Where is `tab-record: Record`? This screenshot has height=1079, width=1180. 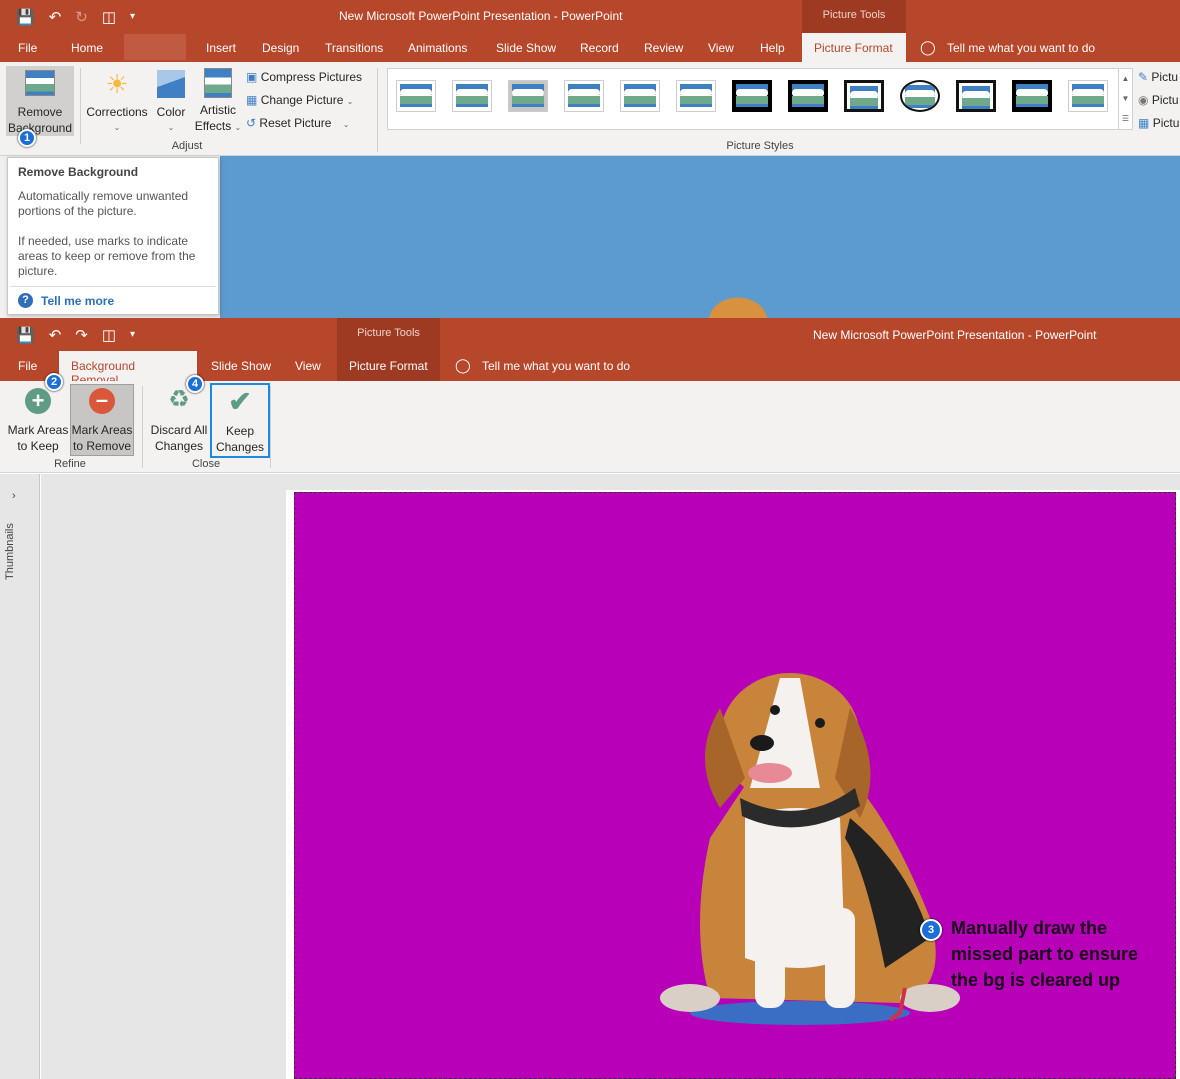 tab-record: Record is located at coordinates (599, 48).